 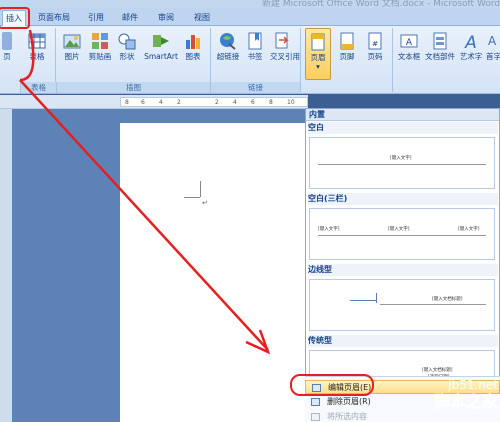 I want to click on horizontal-ruler: 8 6 4 2 2 4 6 8 10, so click(x=154, y=102).